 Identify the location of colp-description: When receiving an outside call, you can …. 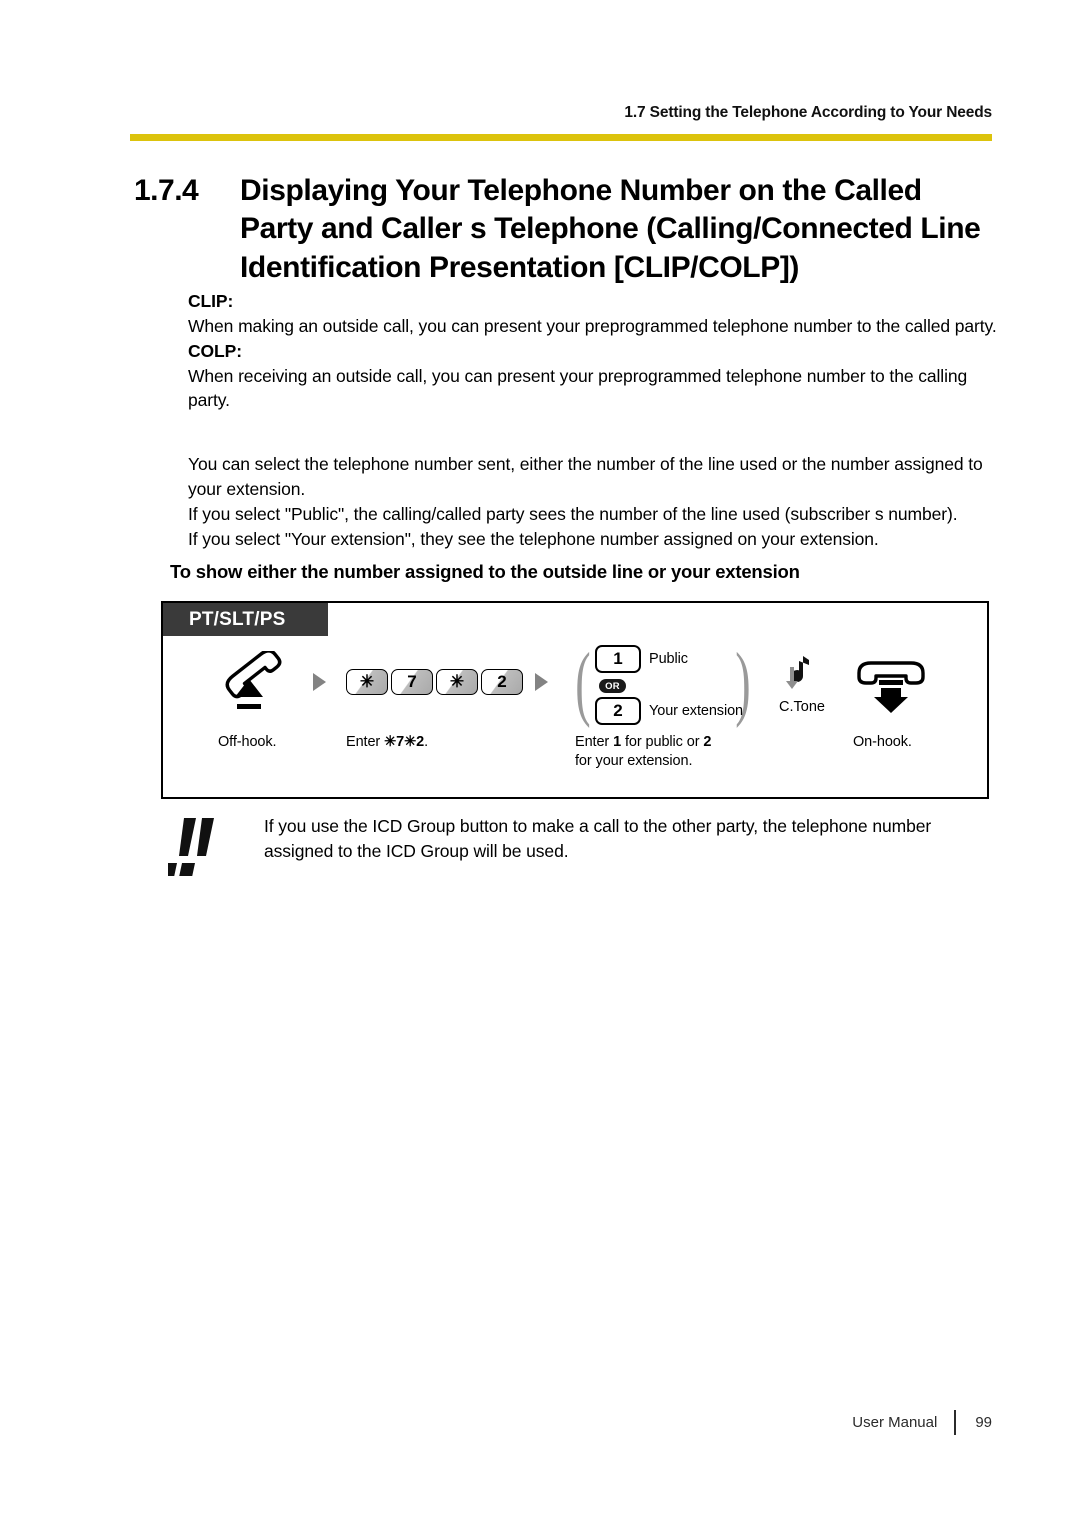
(578, 388).